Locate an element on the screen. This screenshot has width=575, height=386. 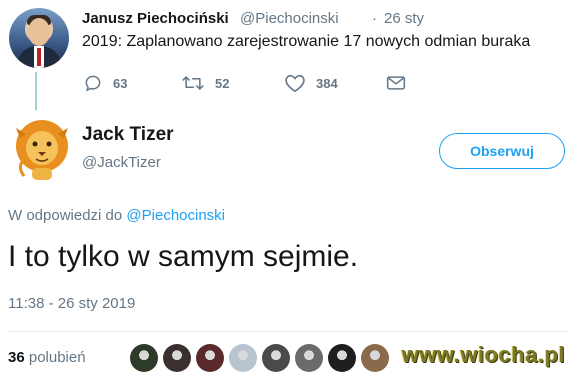
reply-to-prefix: W odpowiedzi do is located at coordinates (65, 215).